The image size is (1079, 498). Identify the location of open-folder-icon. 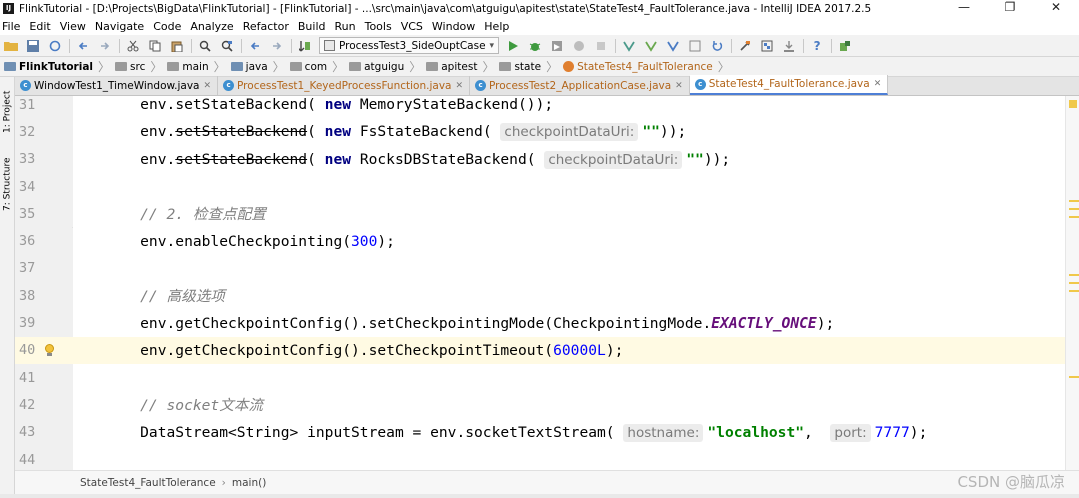
(11, 46).